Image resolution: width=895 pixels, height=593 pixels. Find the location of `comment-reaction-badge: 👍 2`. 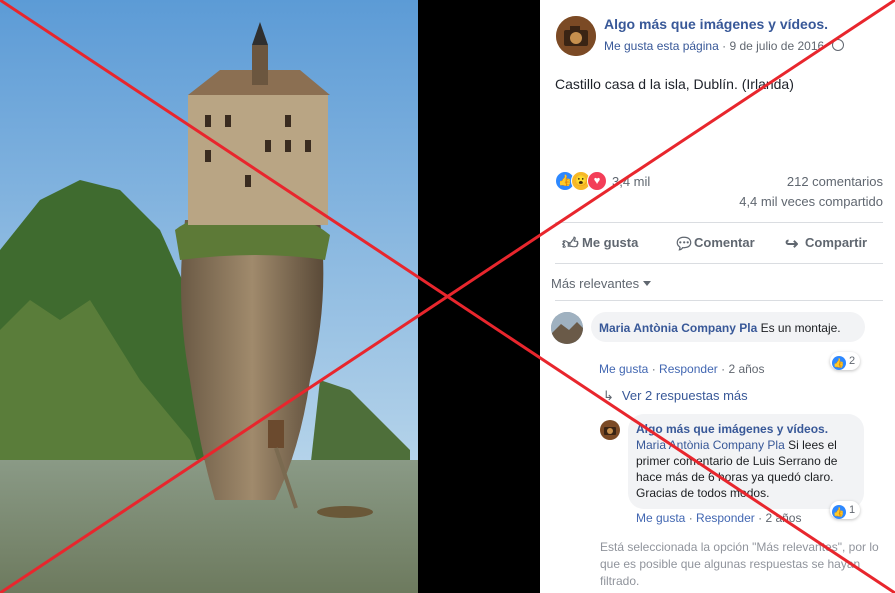

comment-reaction-badge: 👍 2 is located at coordinates (845, 361).